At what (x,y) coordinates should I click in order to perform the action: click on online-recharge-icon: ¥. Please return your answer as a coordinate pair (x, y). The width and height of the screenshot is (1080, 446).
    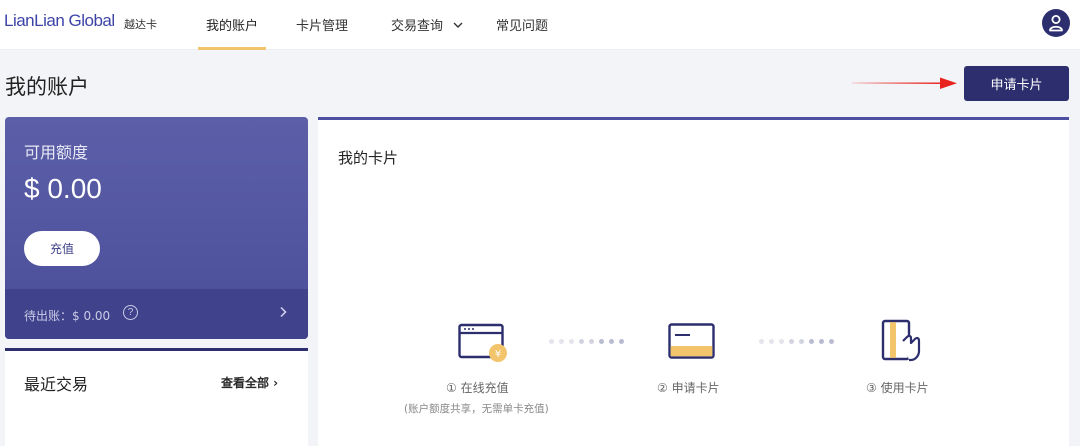
    Looking at the image, I should click on (482, 342).